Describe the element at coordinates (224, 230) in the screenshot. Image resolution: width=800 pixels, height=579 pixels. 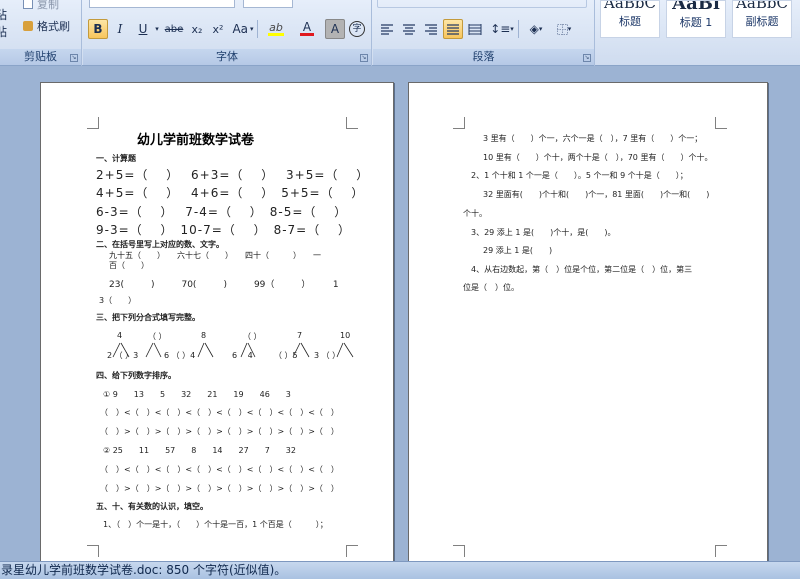
I see `calc-row: 9-3=（ ） 10-7=（ ） 8-7=（ ）` at that location.